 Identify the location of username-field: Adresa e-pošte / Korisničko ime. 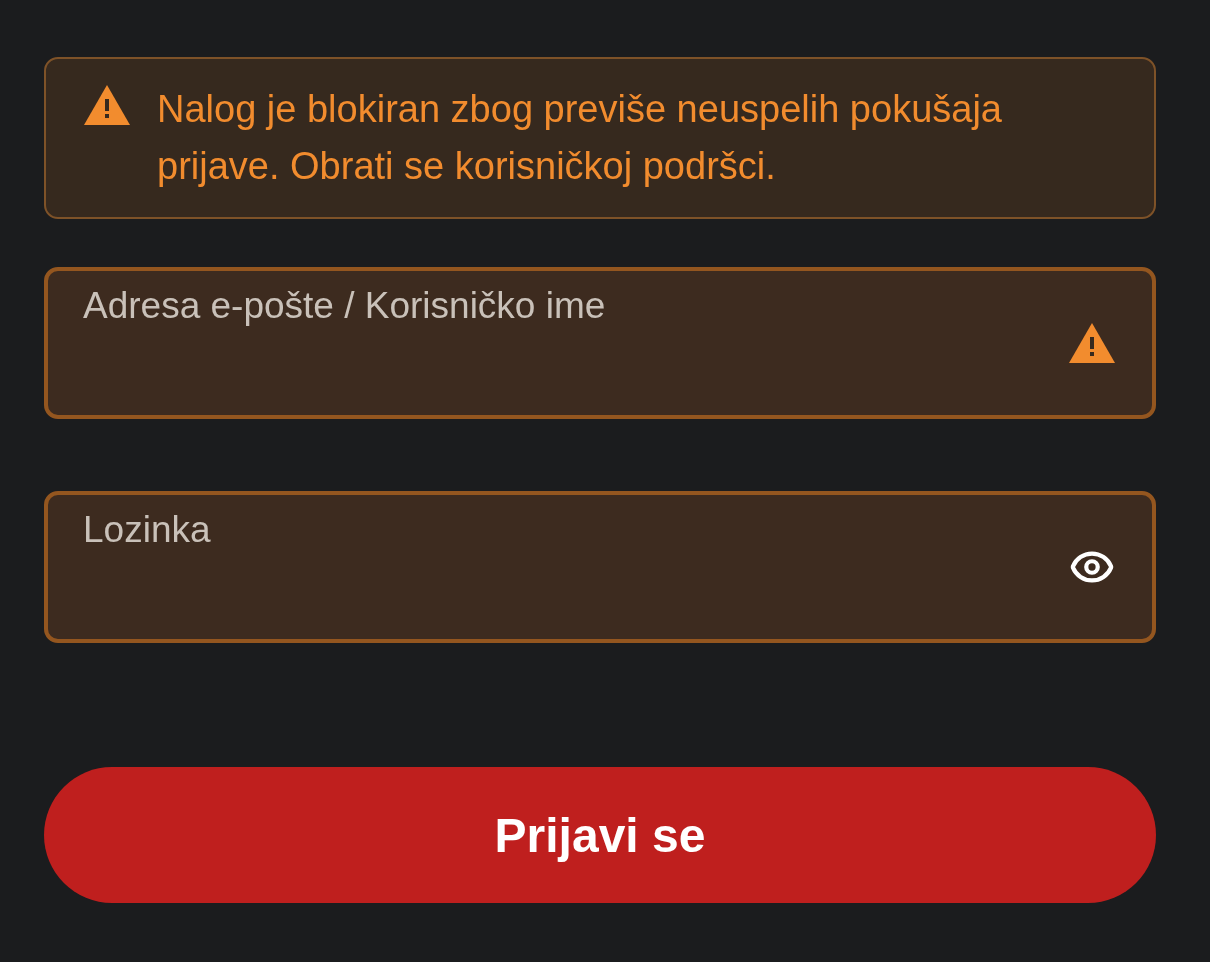
(600, 343).